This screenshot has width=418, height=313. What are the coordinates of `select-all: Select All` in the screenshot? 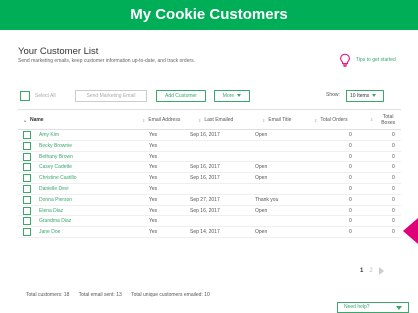 It's located at (38, 96).